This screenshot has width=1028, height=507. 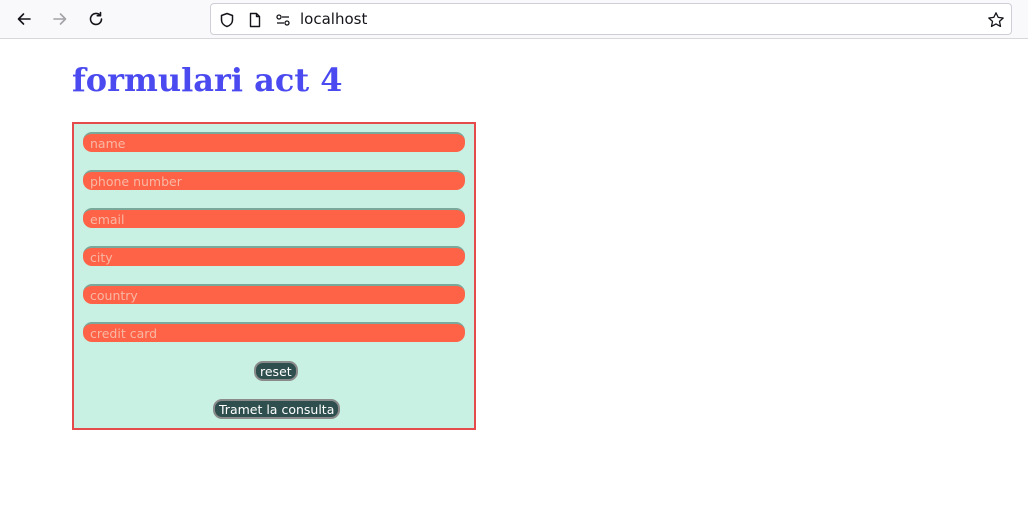 What do you see at coordinates (283, 20) in the screenshot?
I see `permissions-icon` at bounding box center [283, 20].